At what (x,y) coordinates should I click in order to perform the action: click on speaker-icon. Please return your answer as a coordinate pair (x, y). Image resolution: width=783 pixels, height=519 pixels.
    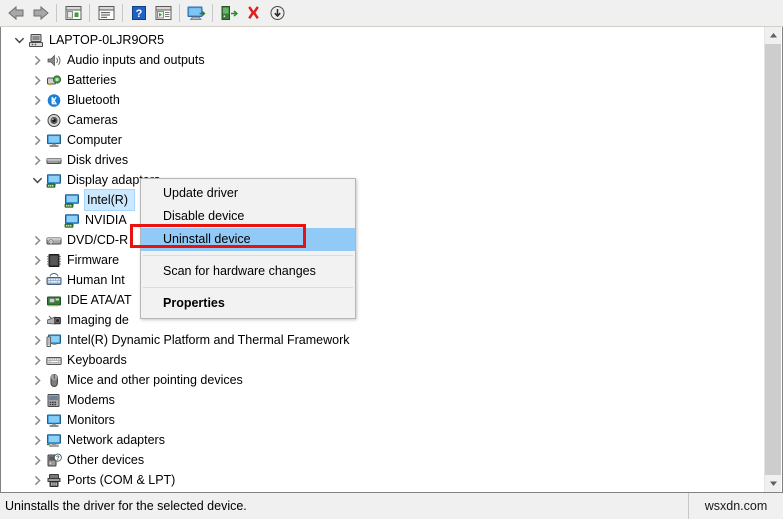
    Looking at the image, I should click on (54, 60).